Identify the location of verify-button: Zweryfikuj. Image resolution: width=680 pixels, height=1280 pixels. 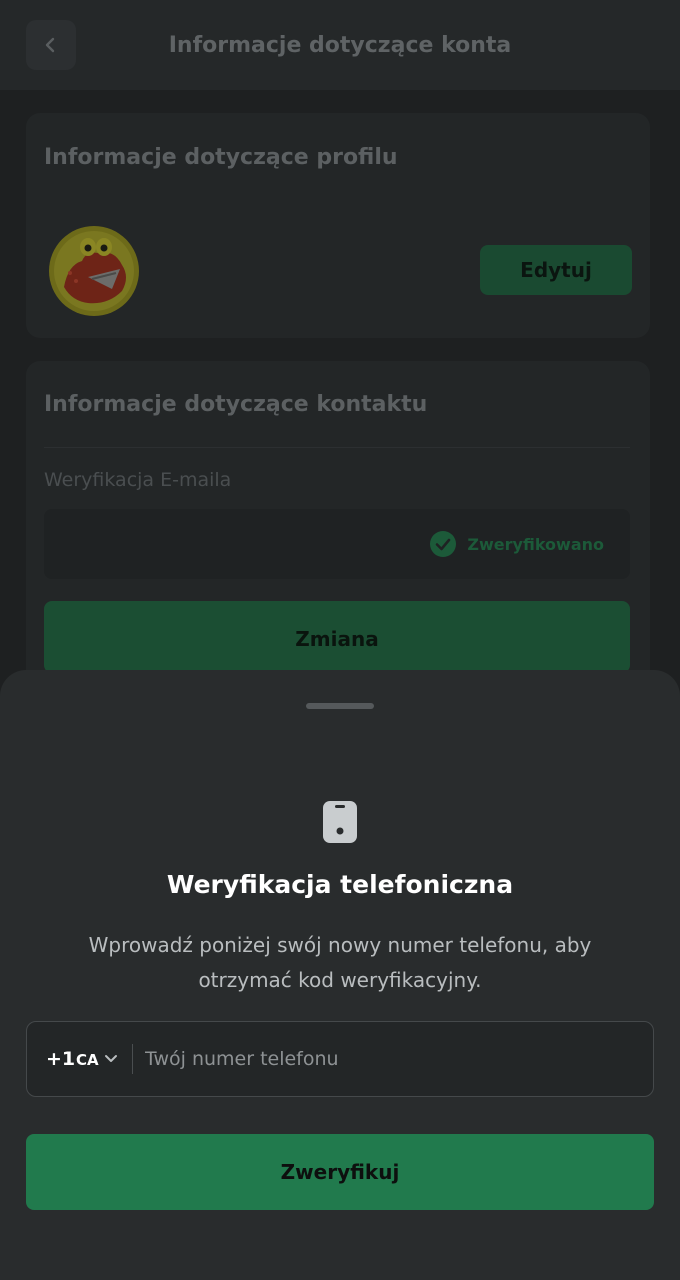
(340, 1172).